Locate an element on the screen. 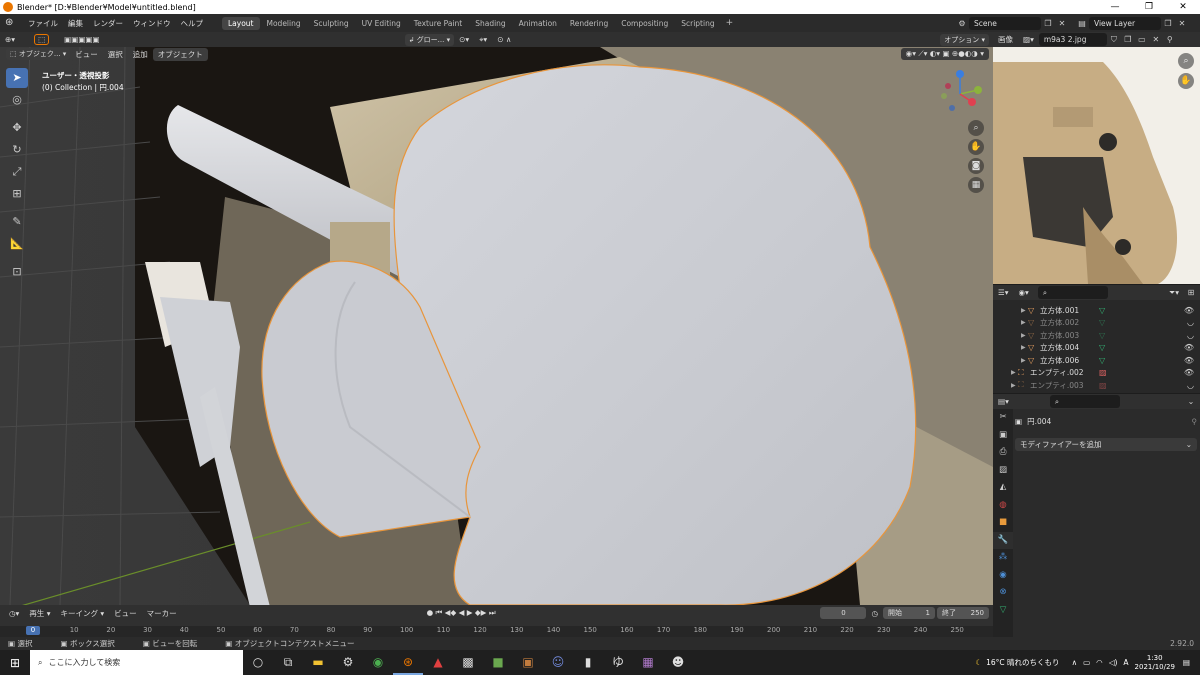  tab-modeling: Modeling is located at coordinates (284, 23).